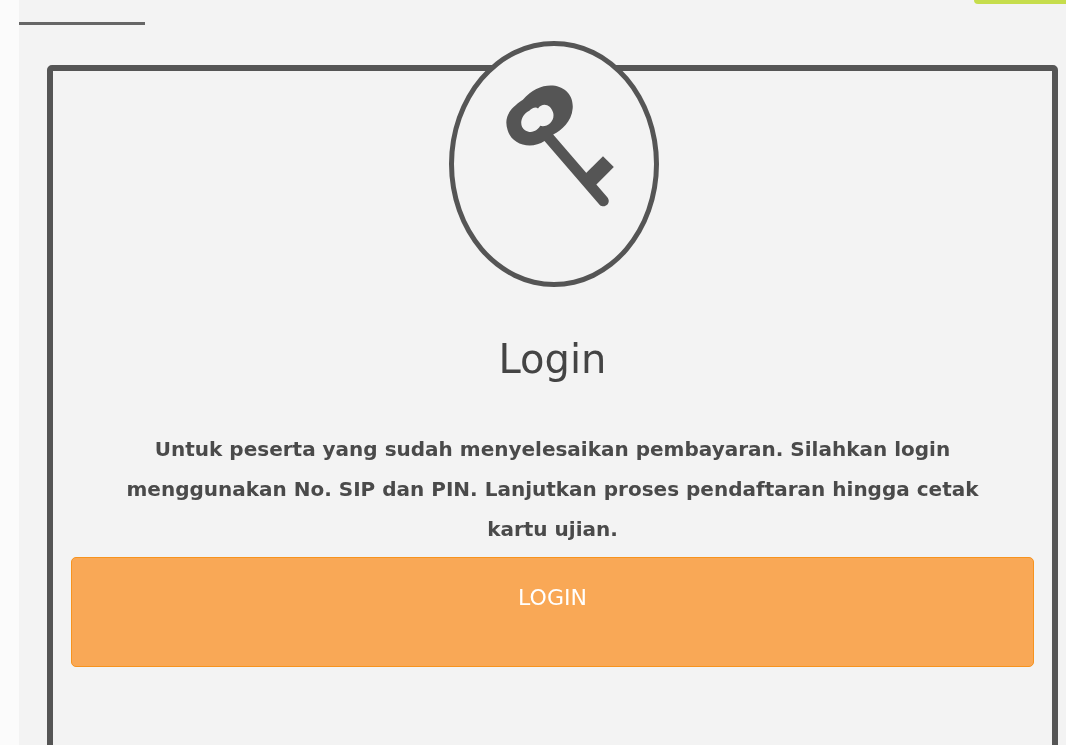  Describe the element at coordinates (552, 612) in the screenshot. I see `login-button: LOGIN` at that location.